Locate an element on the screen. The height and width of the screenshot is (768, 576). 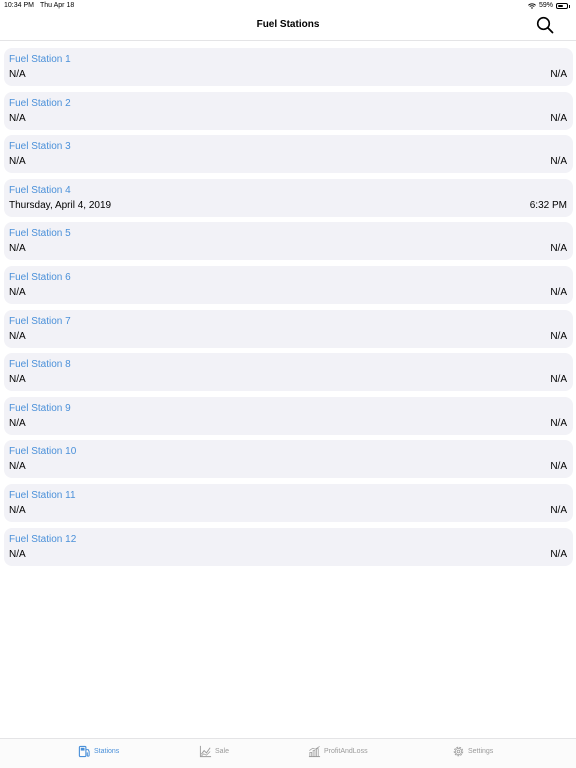
tab-settings-label: Settings is located at coordinates (481, 751).